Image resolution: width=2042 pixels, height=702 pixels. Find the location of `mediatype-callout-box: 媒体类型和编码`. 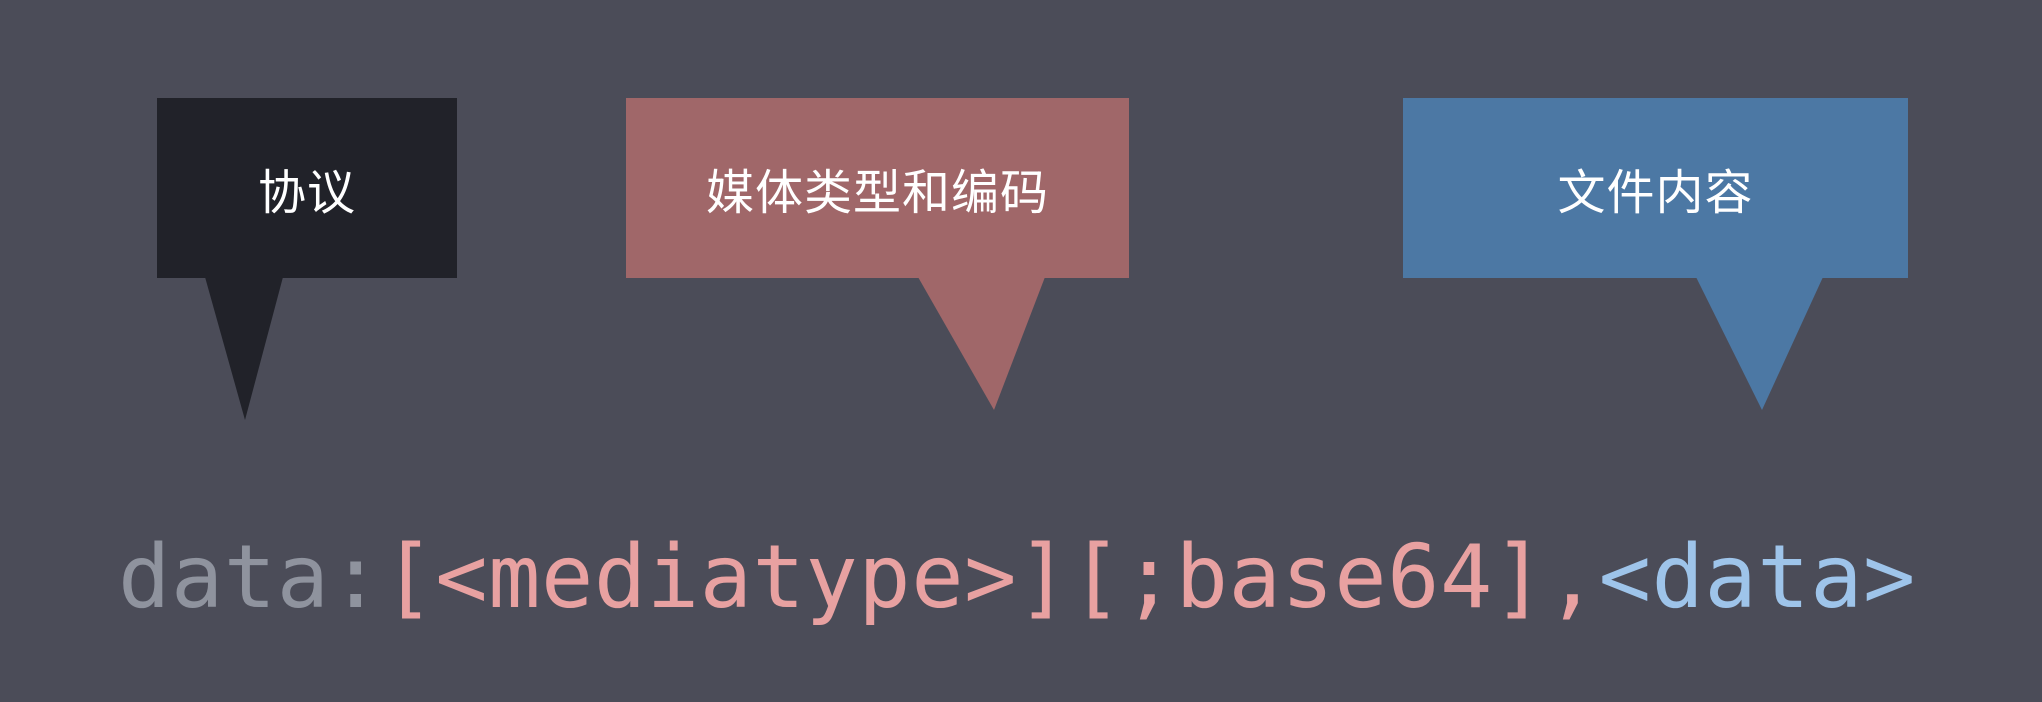

mediatype-callout-box: 媒体类型和编码 is located at coordinates (877, 188).